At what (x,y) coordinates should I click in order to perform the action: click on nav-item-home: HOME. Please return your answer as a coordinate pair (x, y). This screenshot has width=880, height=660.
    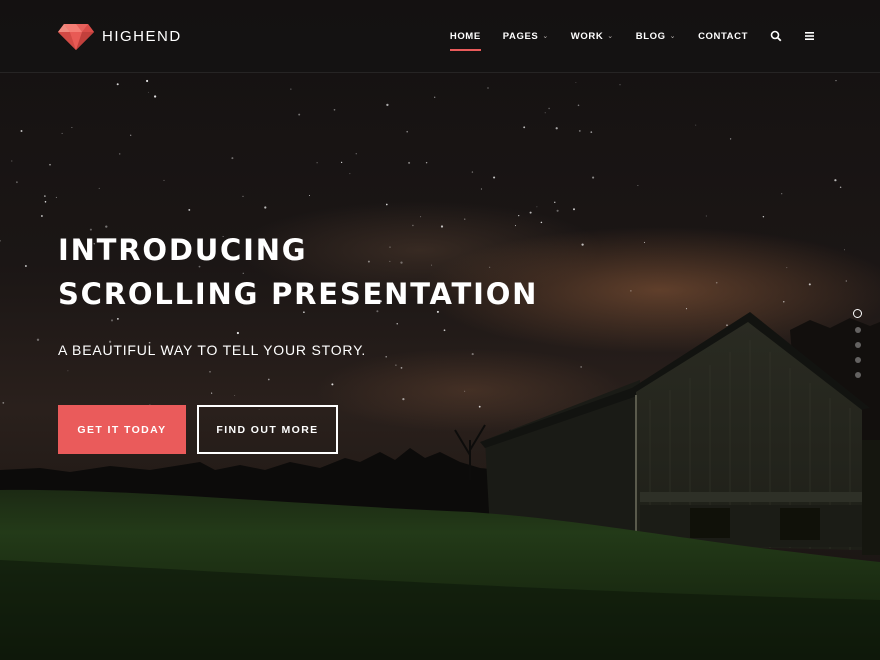
    Looking at the image, I should click on (465, 40).